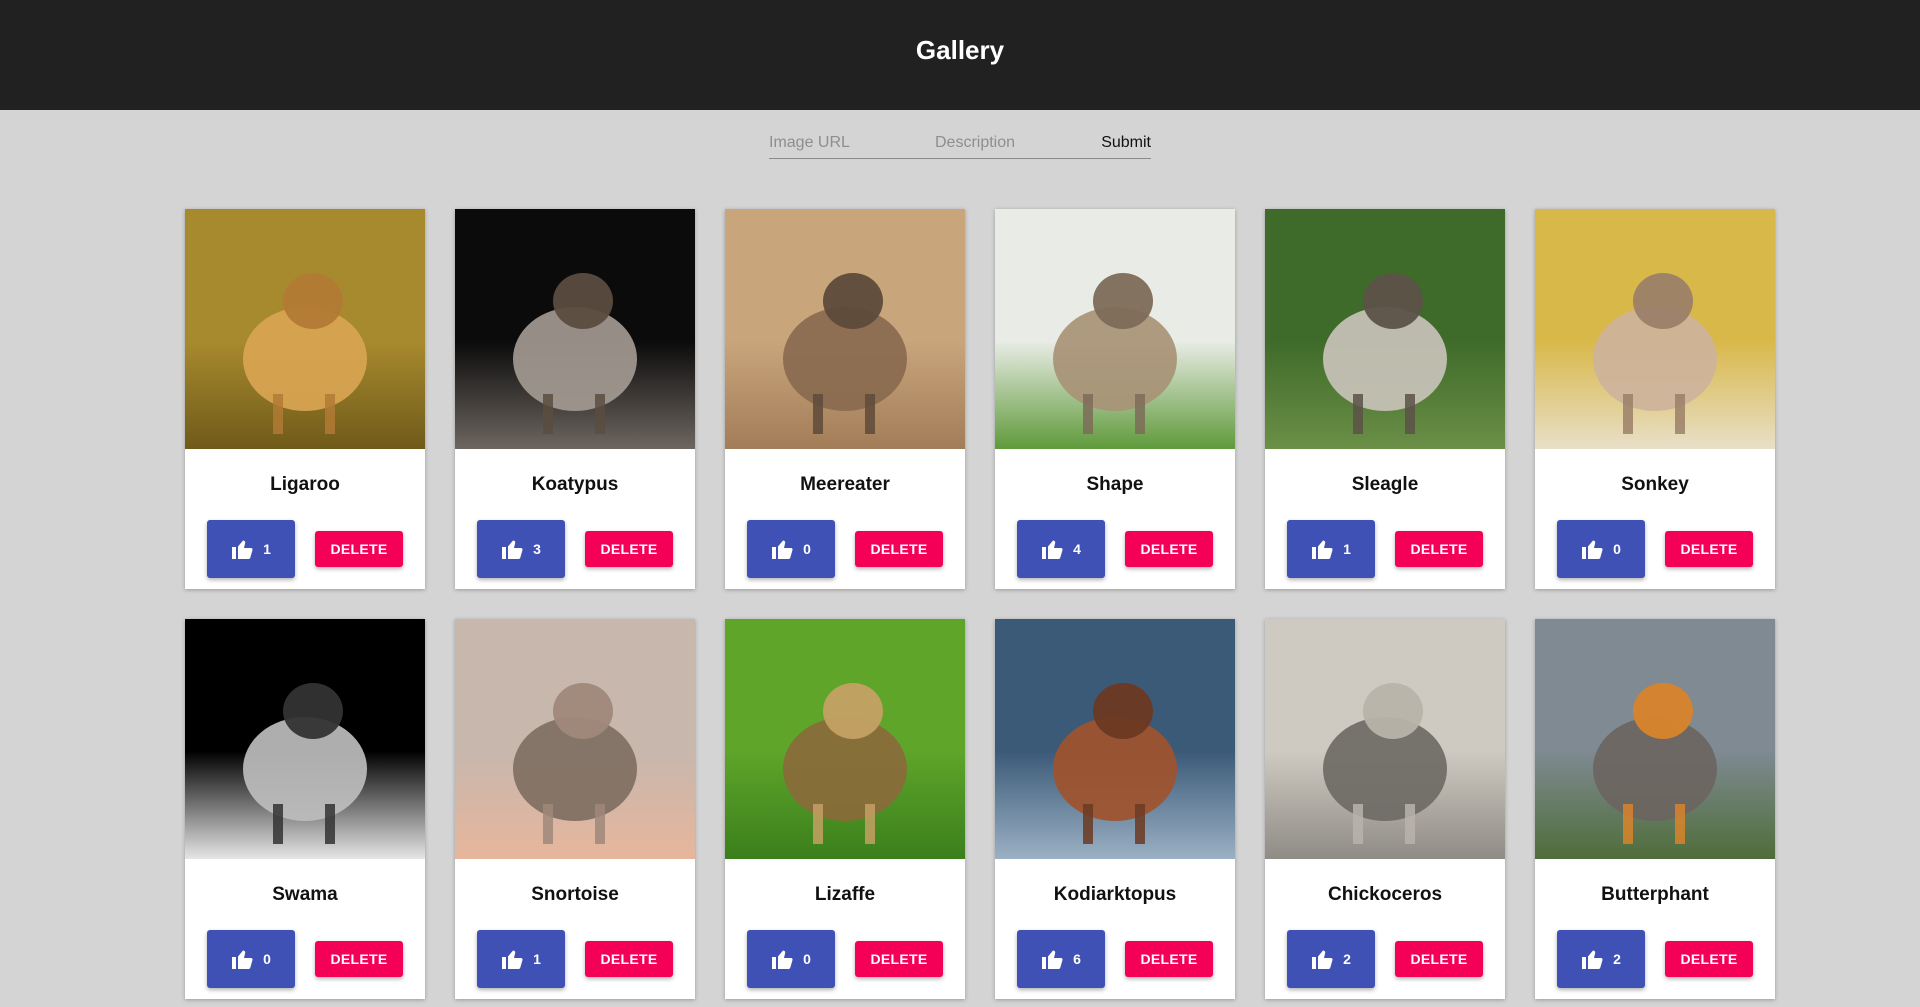 The height and width of the screenshot is (1007, 1920). I want to click on gallery-card: Snortoise 1 DELETE, so click(575, 809).